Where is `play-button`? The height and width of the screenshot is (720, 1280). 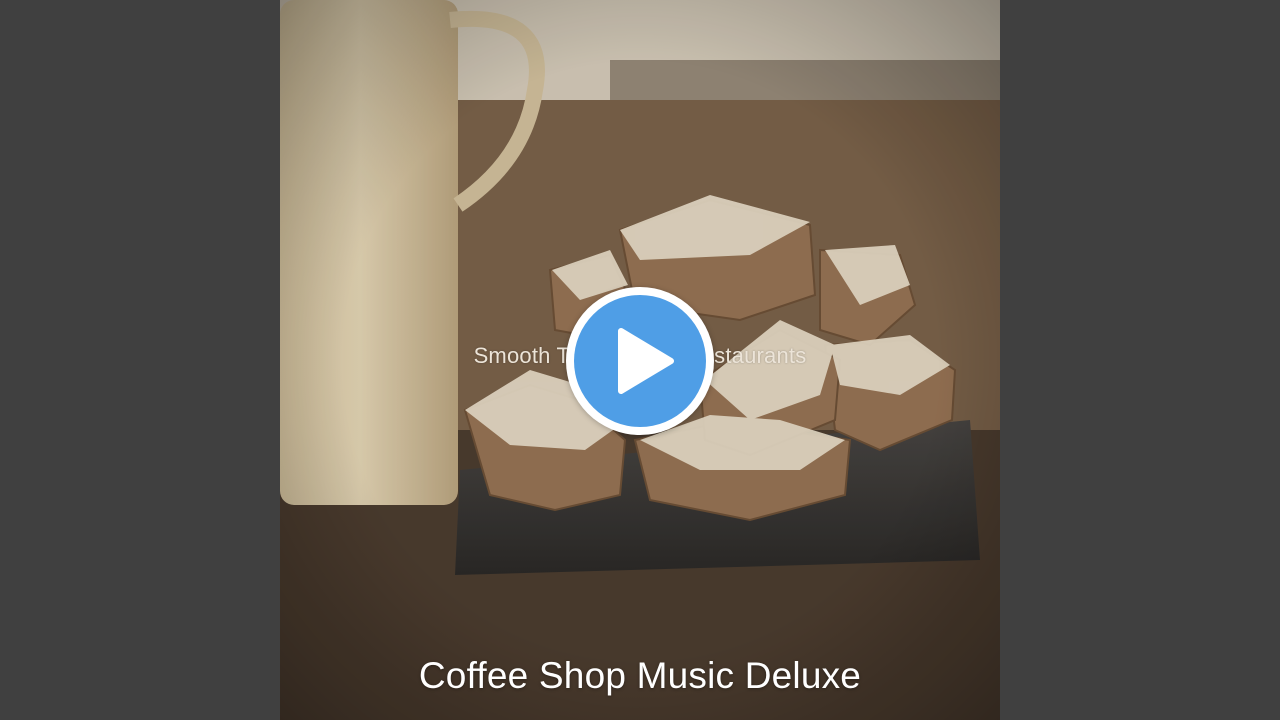
play-button is located at coordinates (640, 361).